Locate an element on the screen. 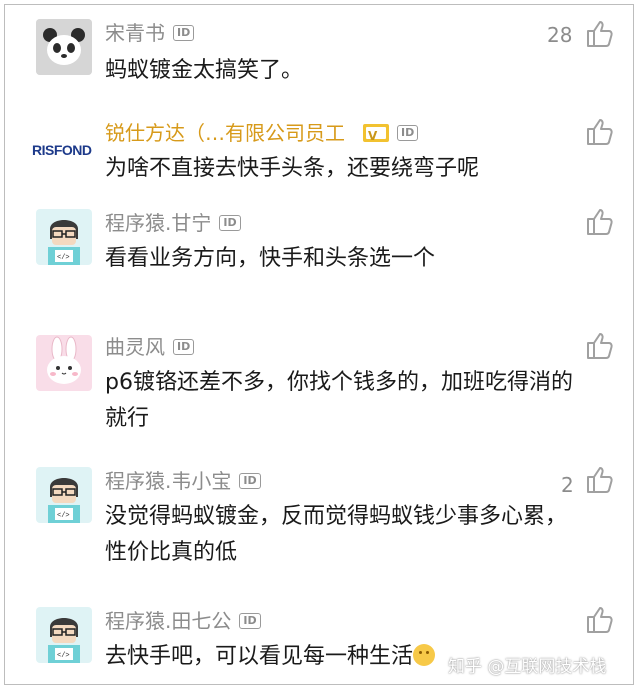 The width and height of the screenshot is (640, 691). risfond-logo: RISFOND is located at coordinates (65, 149).